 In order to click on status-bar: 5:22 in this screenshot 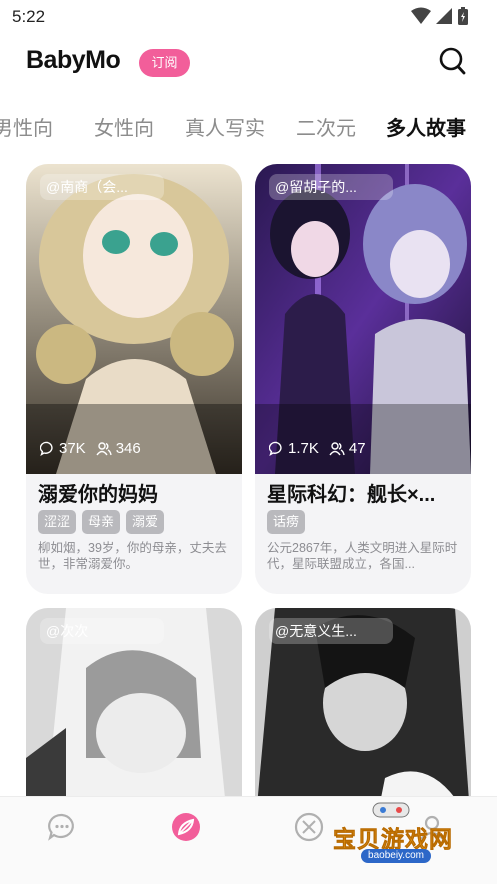, I will do `click(248, 17)`.